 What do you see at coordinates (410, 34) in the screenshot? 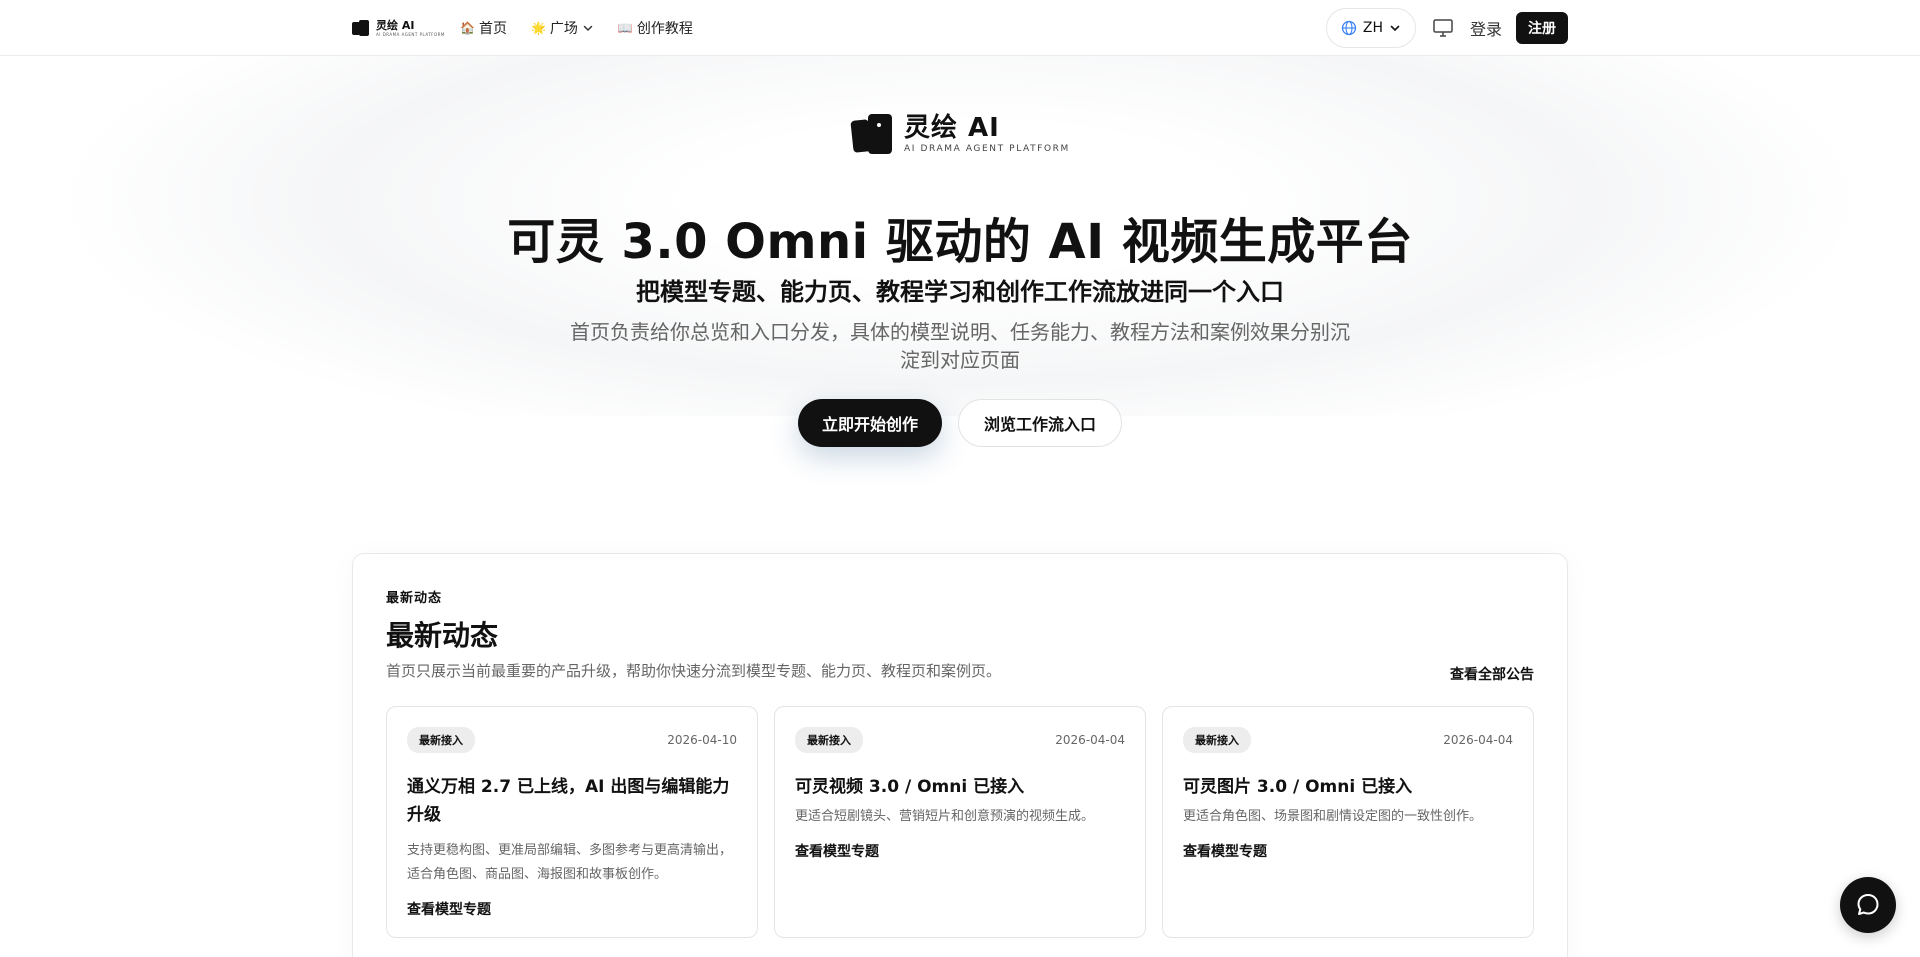
I see `brand-subtitle: AI DRAMA AGENT PLATFORM` at bounding box center [410, 34].